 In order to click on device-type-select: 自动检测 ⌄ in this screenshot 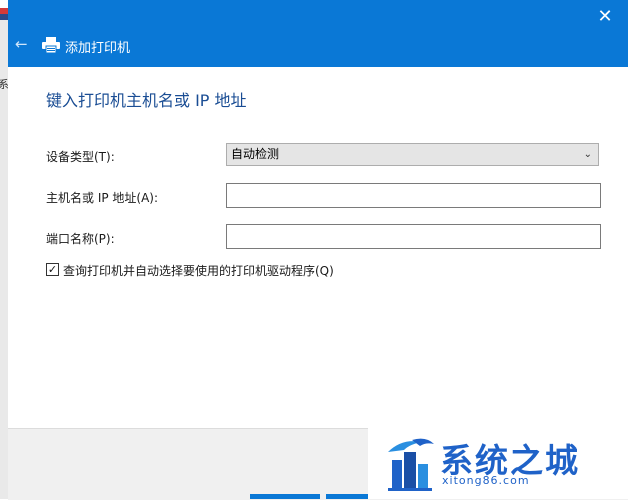, I will do `click(412, 154)`.